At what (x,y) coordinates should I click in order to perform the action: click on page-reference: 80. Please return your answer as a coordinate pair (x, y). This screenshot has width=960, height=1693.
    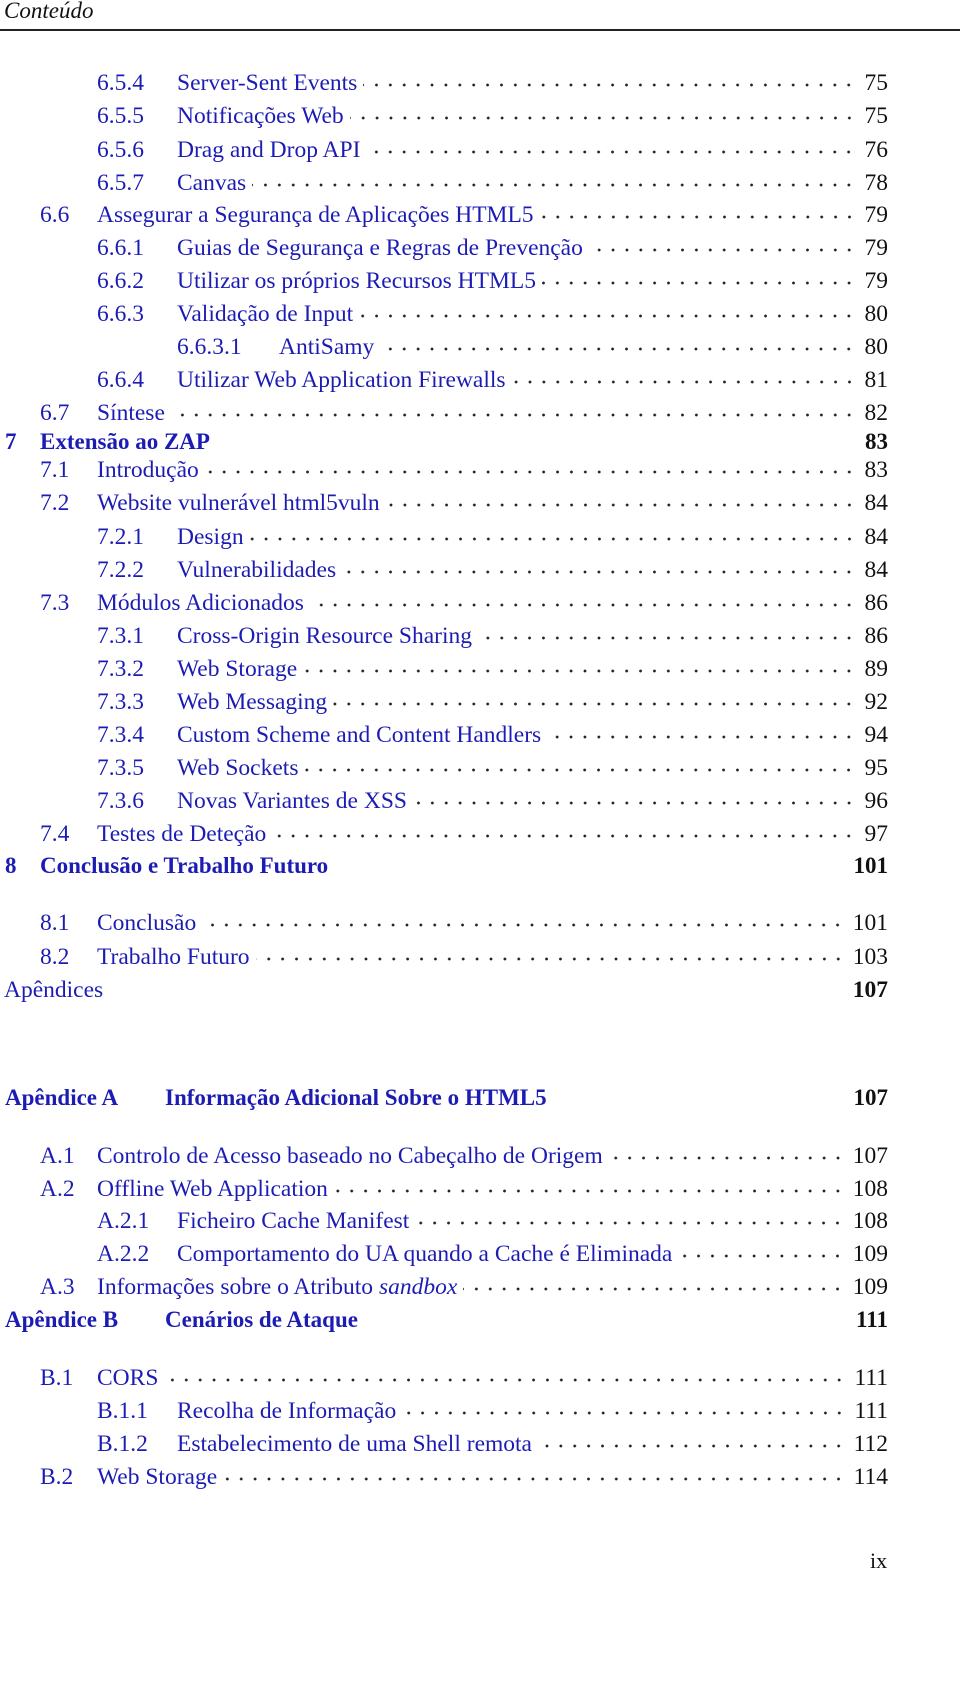
    Looking at the image, I should click on (876, 314).